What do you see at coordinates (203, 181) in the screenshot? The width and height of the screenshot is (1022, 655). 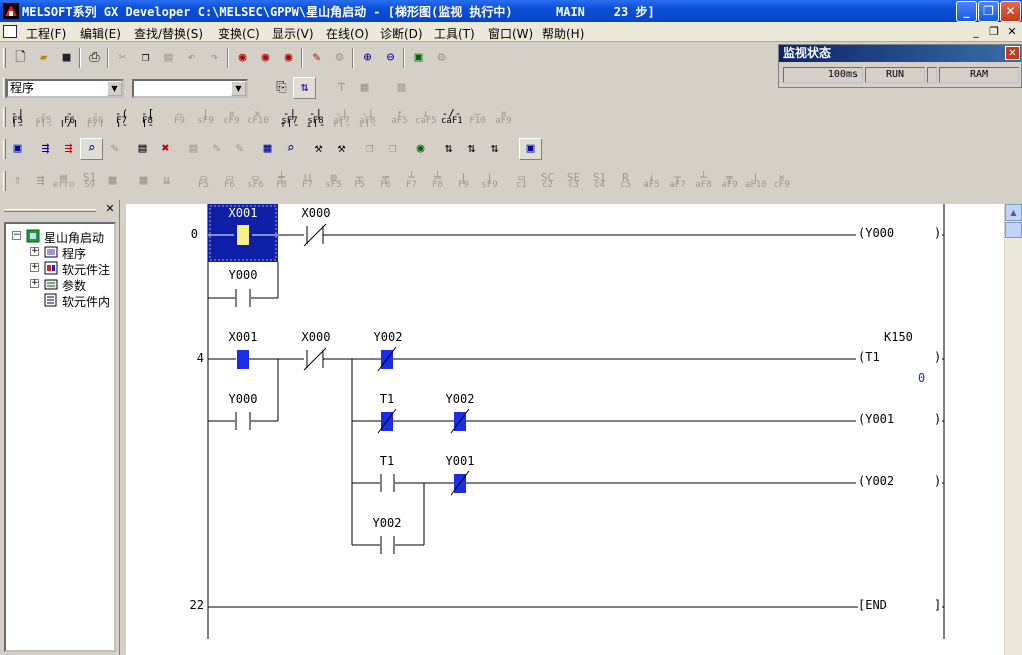 I see `sfc-step-button: ▭ F5` at bounding box center [203, 181].